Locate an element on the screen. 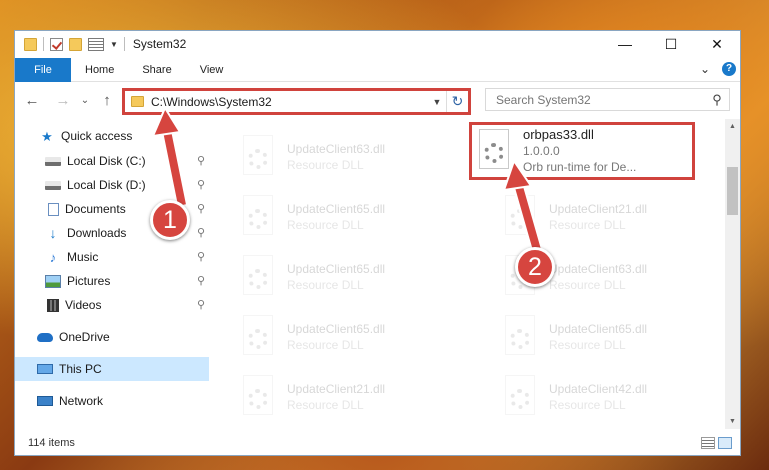 The image size is (769, 470). up-button: ↑ is located at coordinates (107, 100).